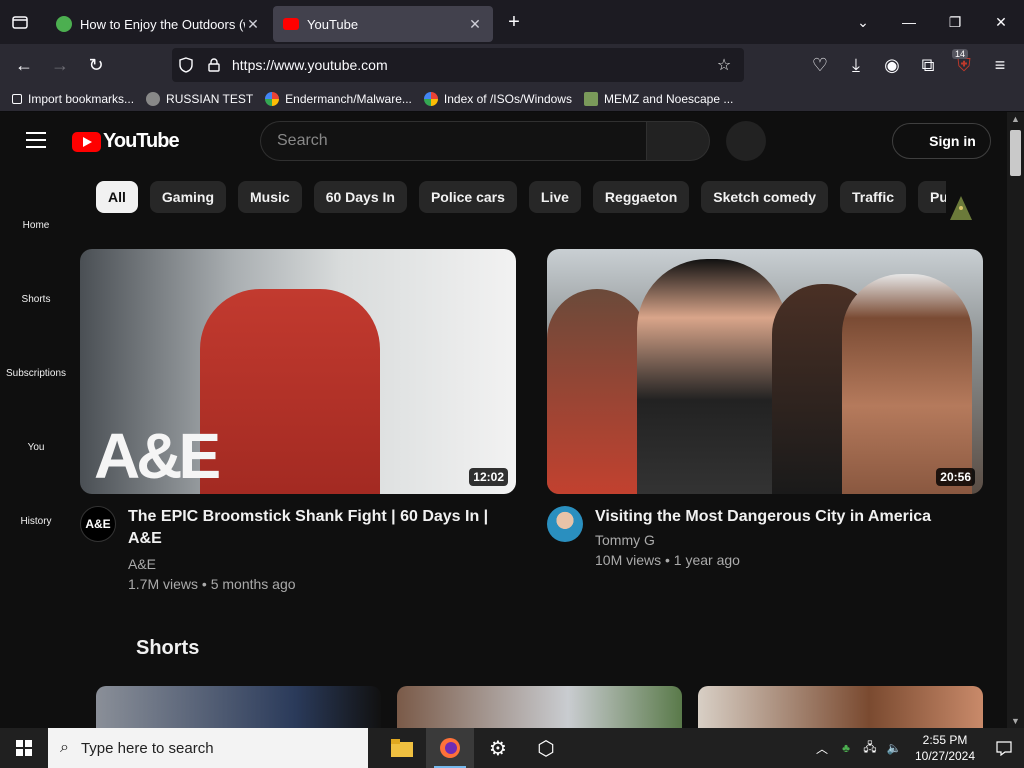 The width and height of the screenshot is (1024, 768). Describe the element at coordinates (928, 65) in the screenshot. I see `extensions-icon: ⧉` at that location.